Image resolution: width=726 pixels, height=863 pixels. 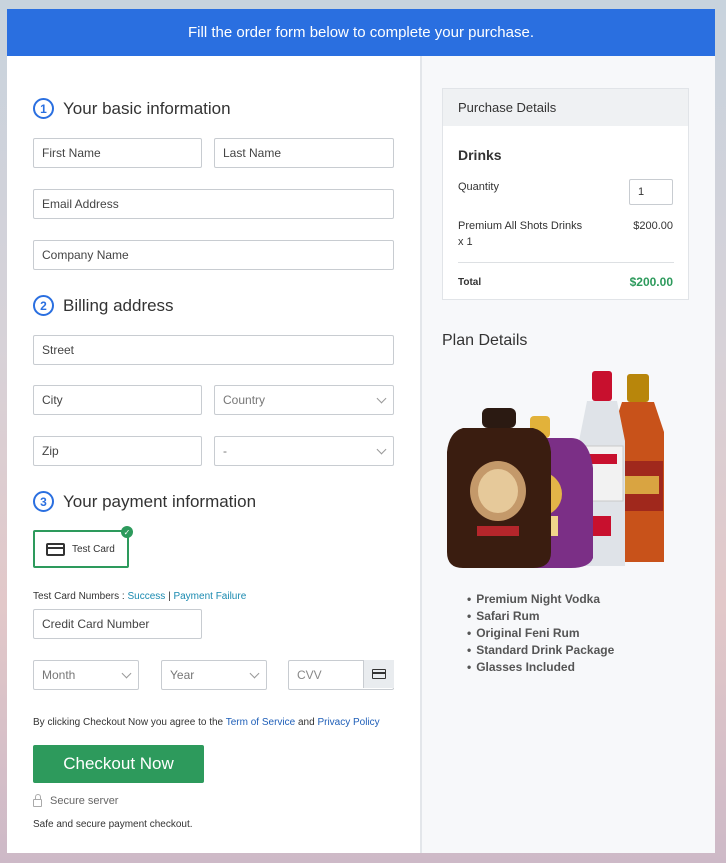 I want to click on item-quantity: x 1, so click(x=465, y=242).